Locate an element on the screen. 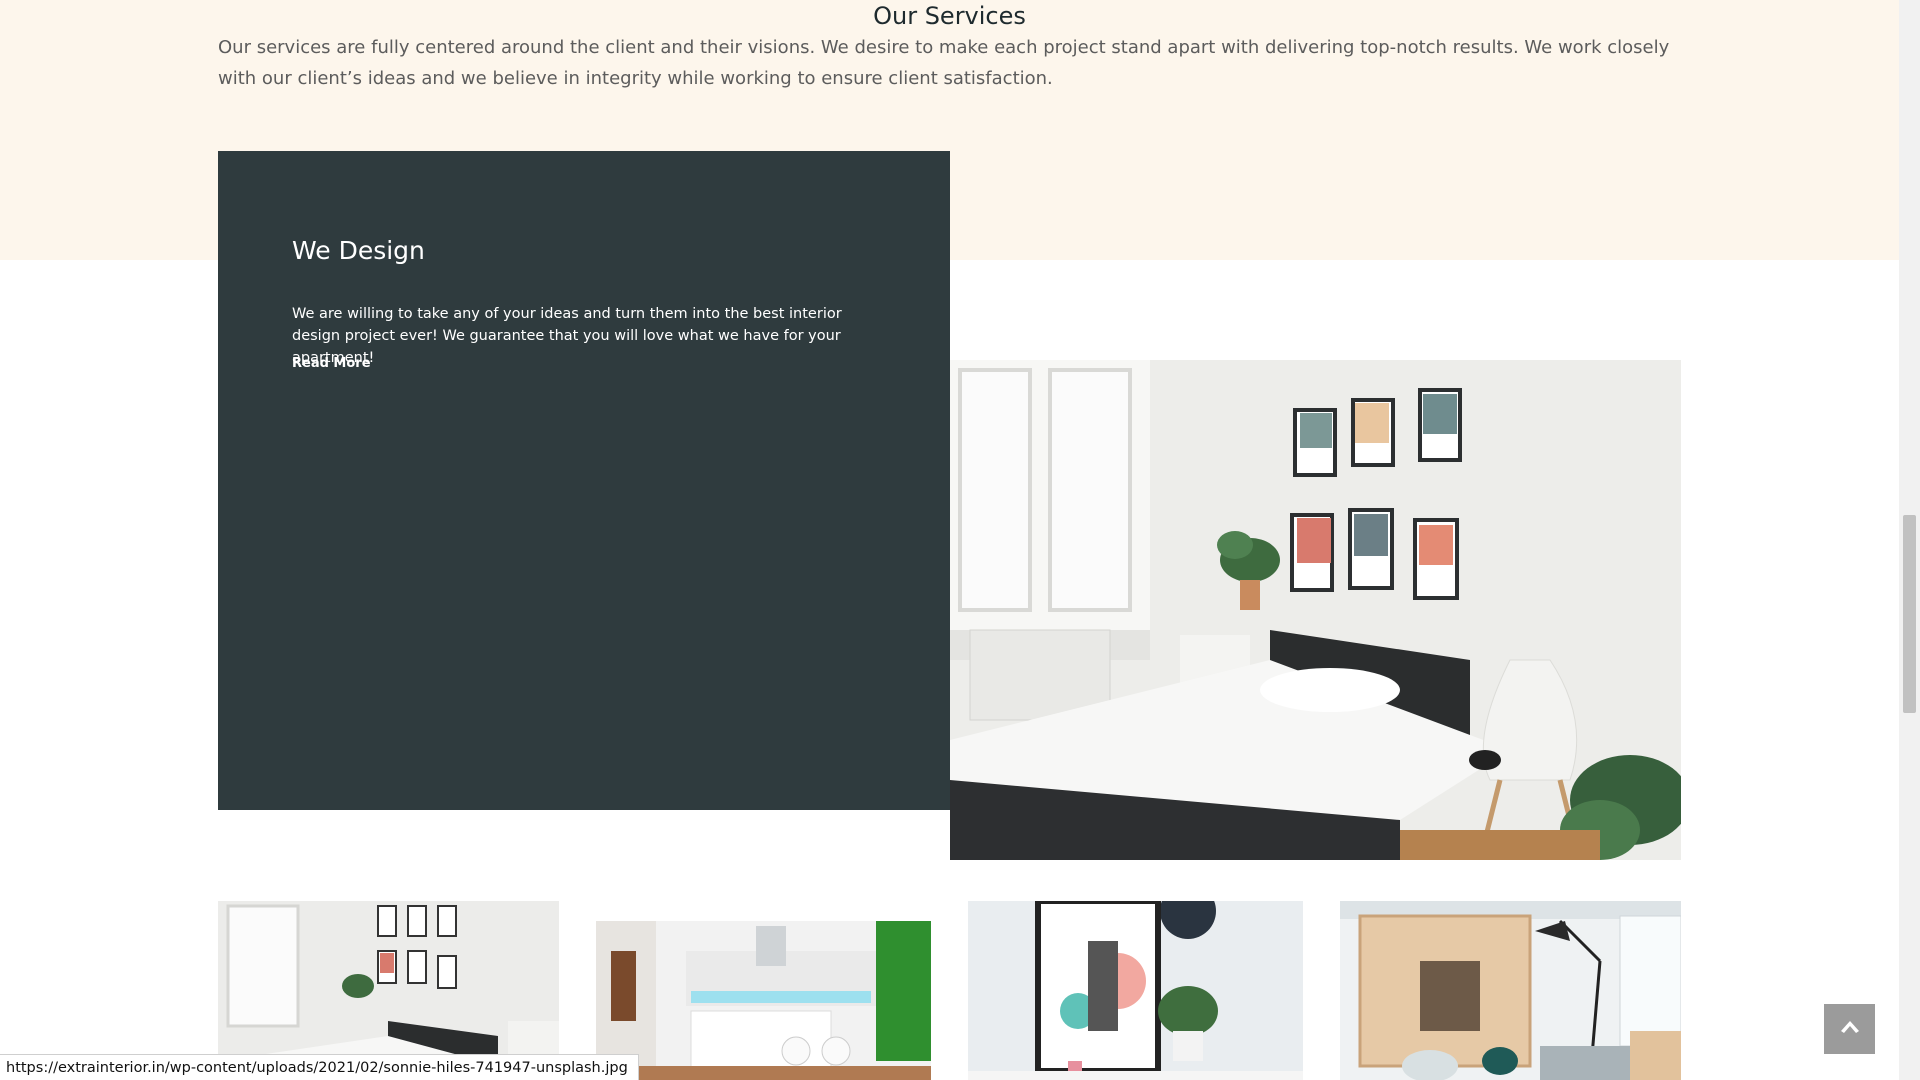 Image resolution: width=1920 pixels, height=1080 pixels. chevron-up-icon is located at coordinates (1849, 1029).